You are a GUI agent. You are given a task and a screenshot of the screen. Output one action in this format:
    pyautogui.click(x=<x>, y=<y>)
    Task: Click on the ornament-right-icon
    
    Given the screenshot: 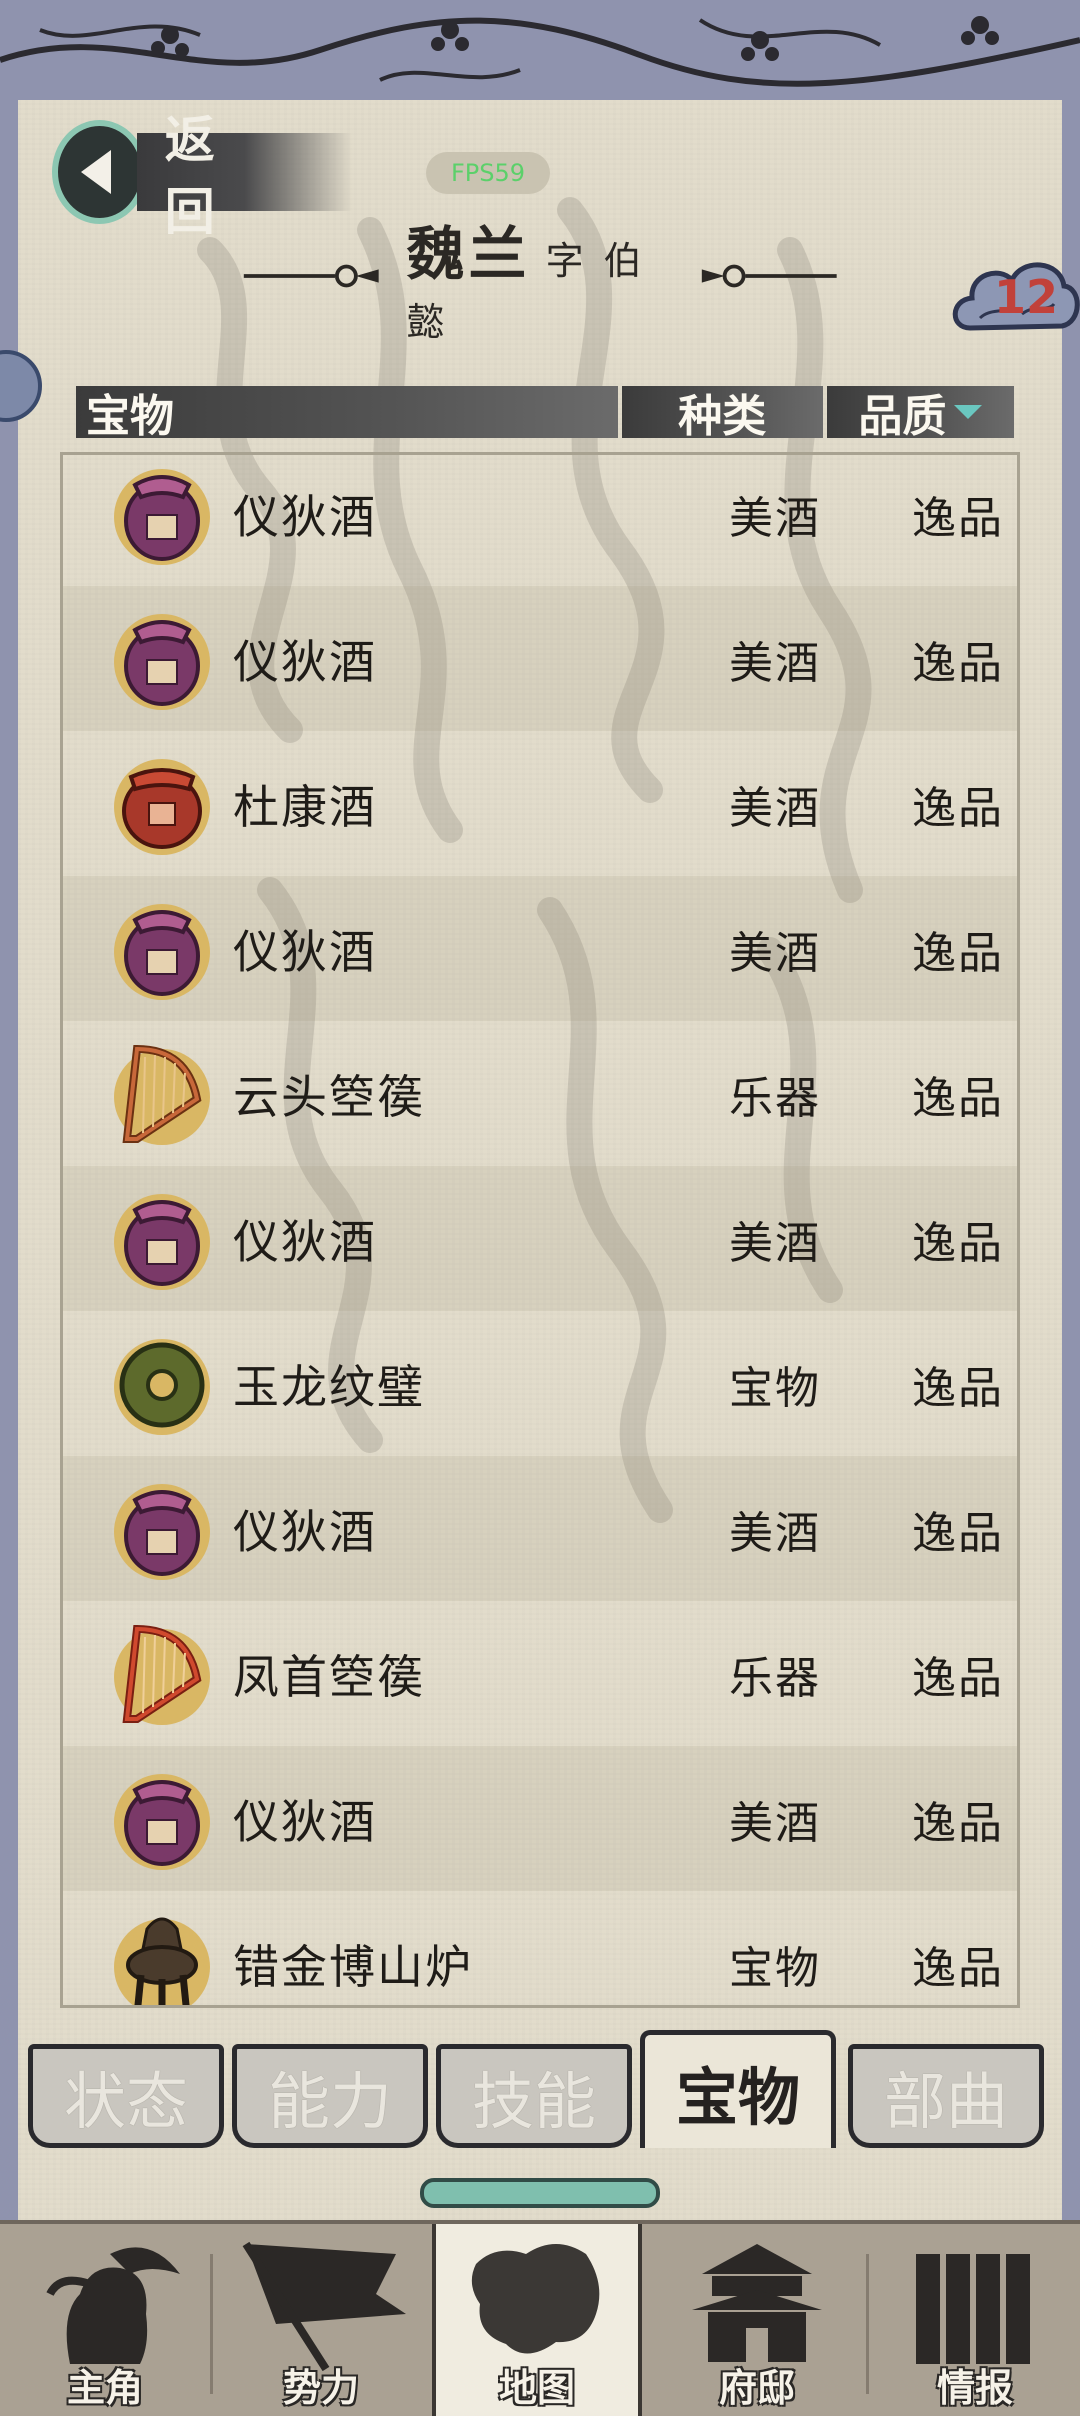 What is the action you would take?
    pyautogui.click(x=769, y=276)
    